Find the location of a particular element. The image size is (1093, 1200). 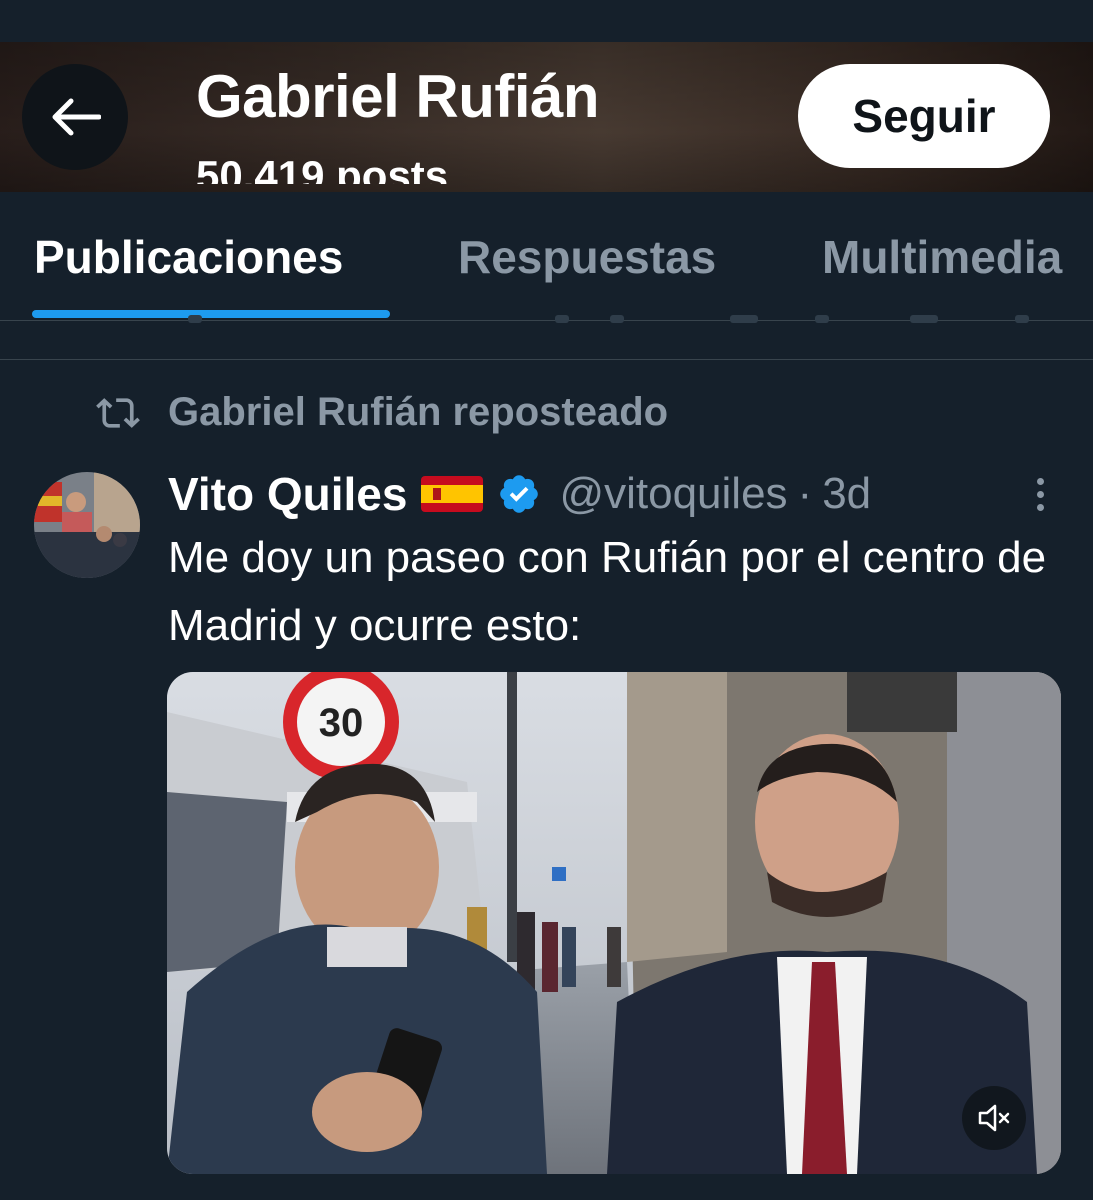

profile-name: Gabriel Rufián is located at coordinates (398, 96).